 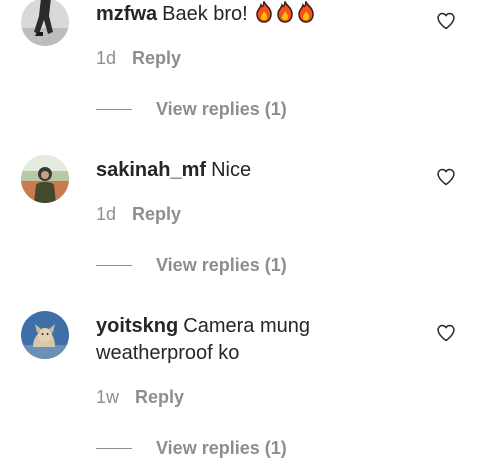 What do you see at coordinates (256, 170) in the screenshot?
I see `comment-text: sakinah_mf Nice` at bounding box center [256, 170].